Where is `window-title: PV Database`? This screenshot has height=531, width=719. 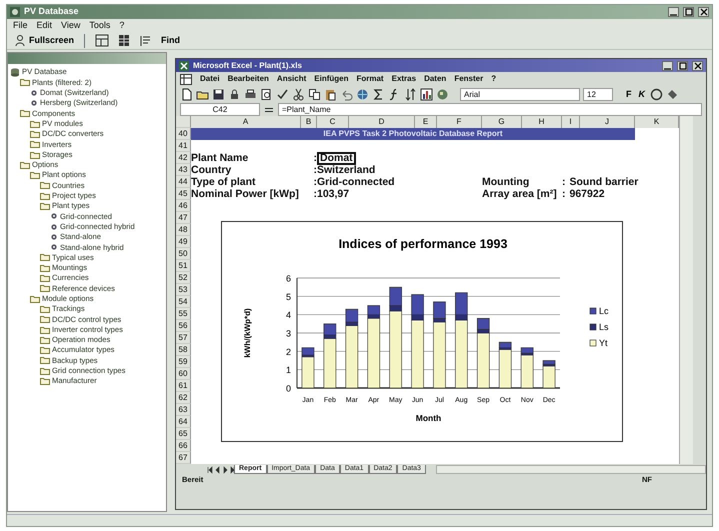
window-title: PV Database is located at coordinates (51, 11).